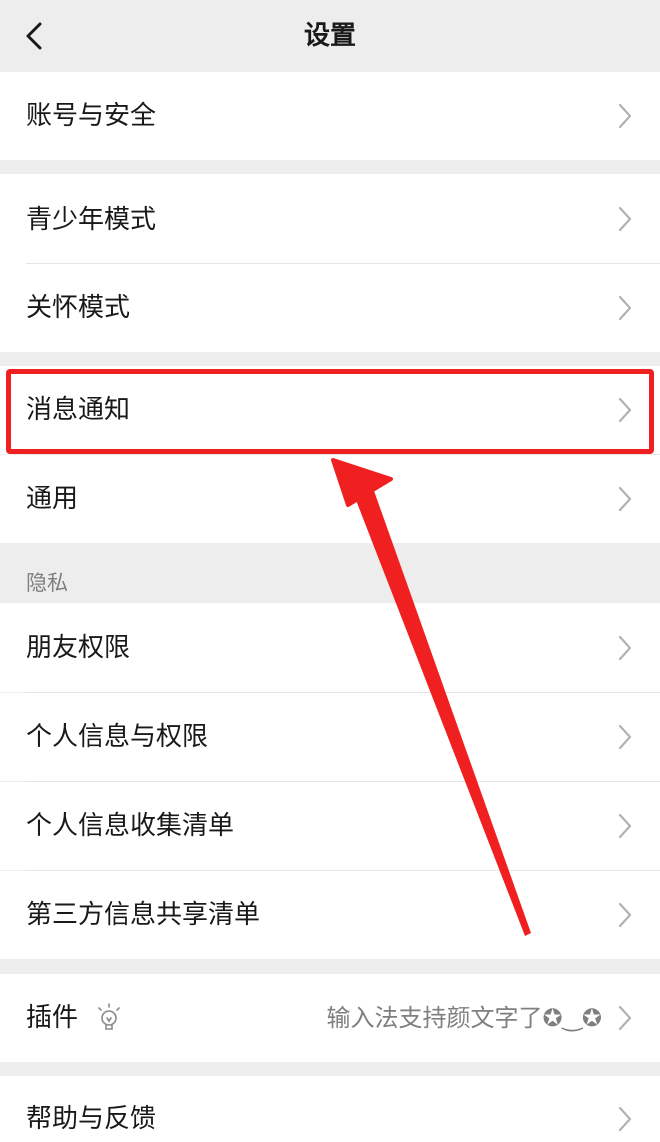 The height and width of the screenshot is (1142, 660). I want to click on row-label: 帮助与反馈, so click(91, 1119).